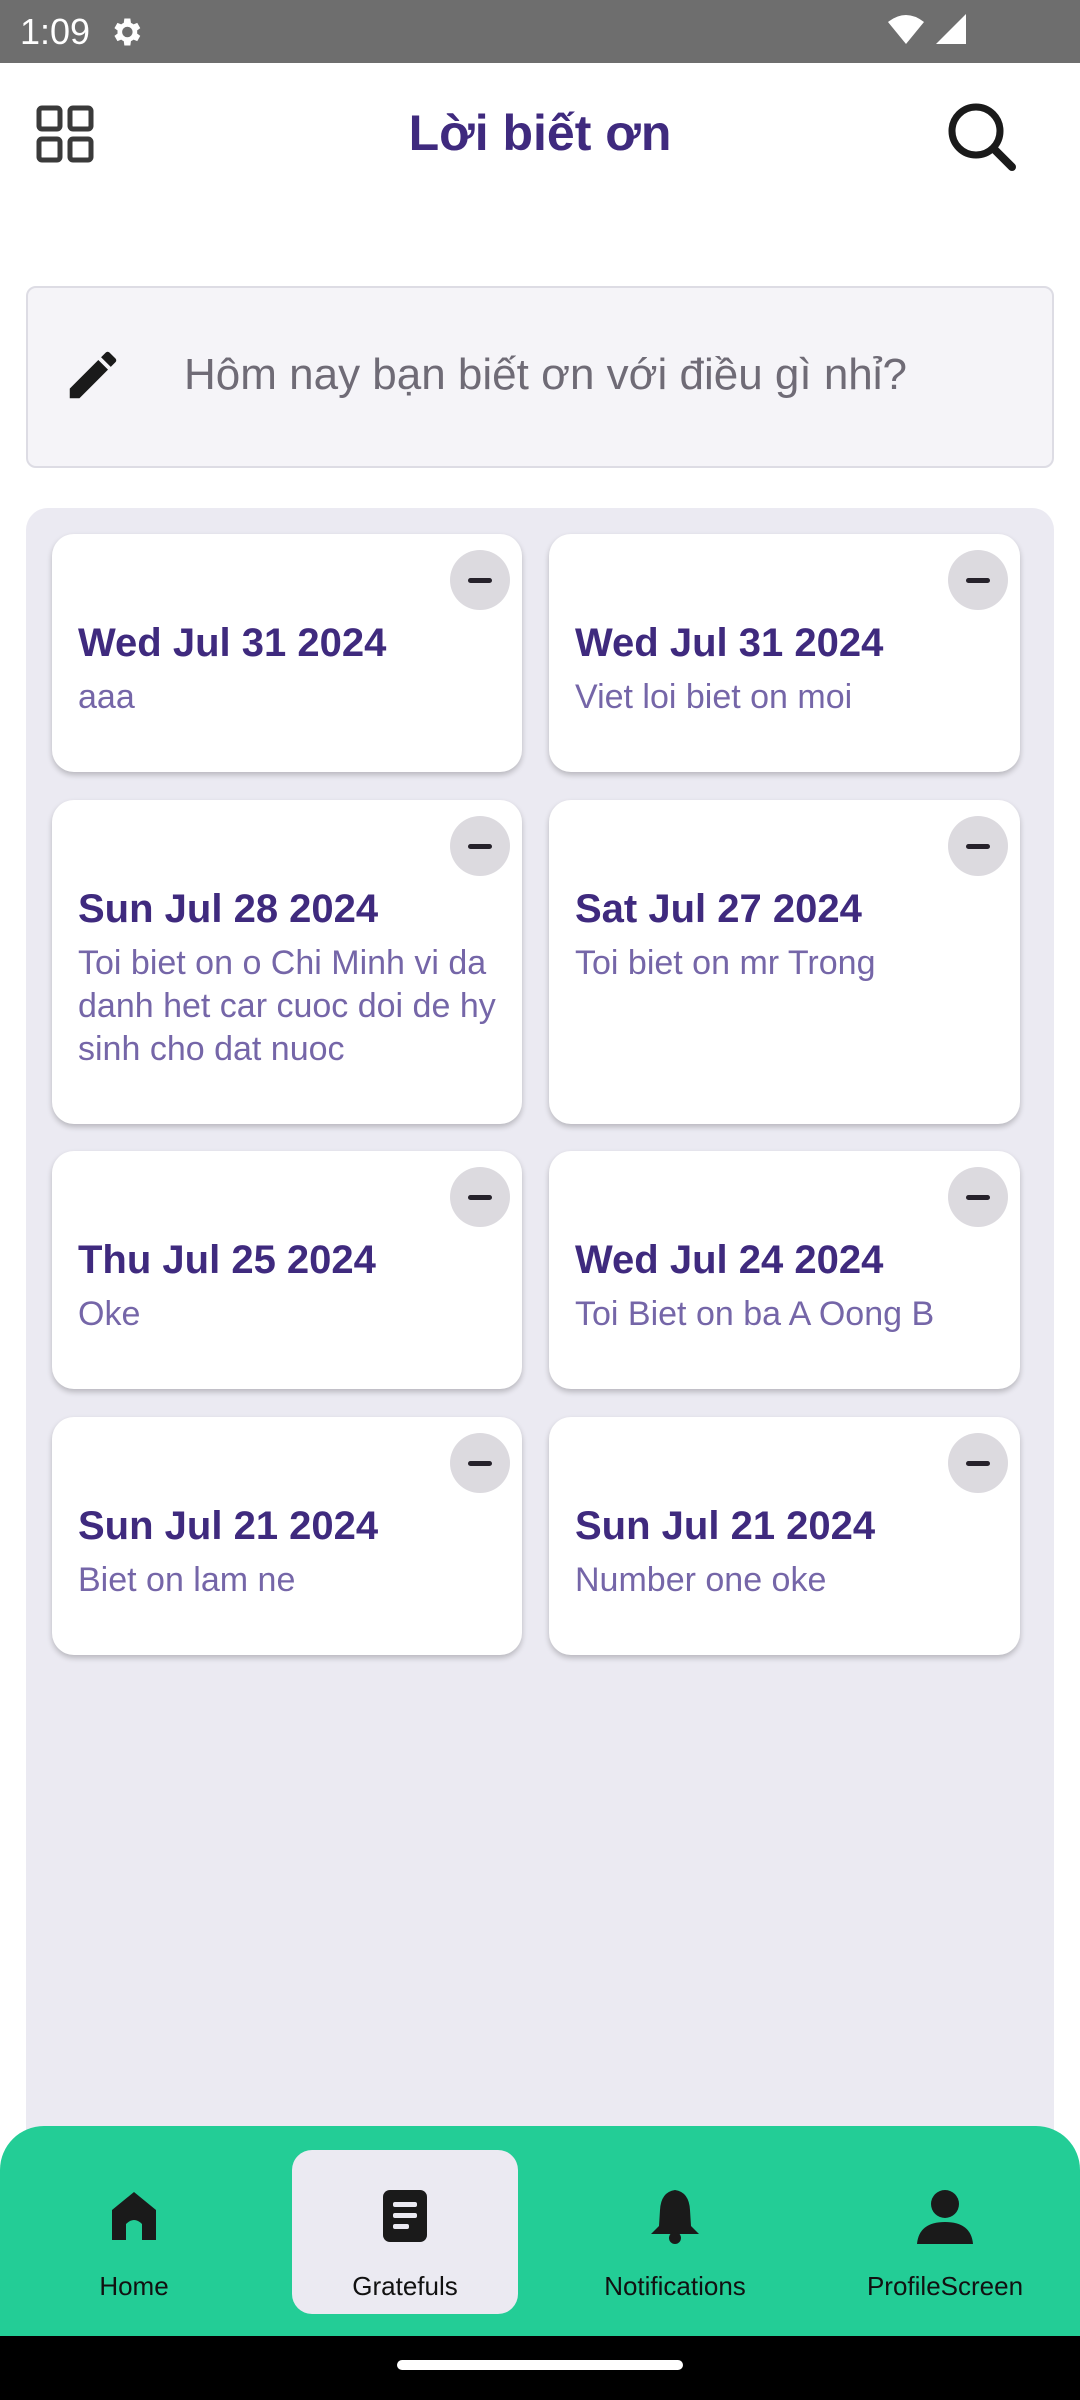 The height and width of the screenshot is (2400, 1080). Describe the element at coordinates (945, 2217) in the screenshot. I see `person-icon` at that location.